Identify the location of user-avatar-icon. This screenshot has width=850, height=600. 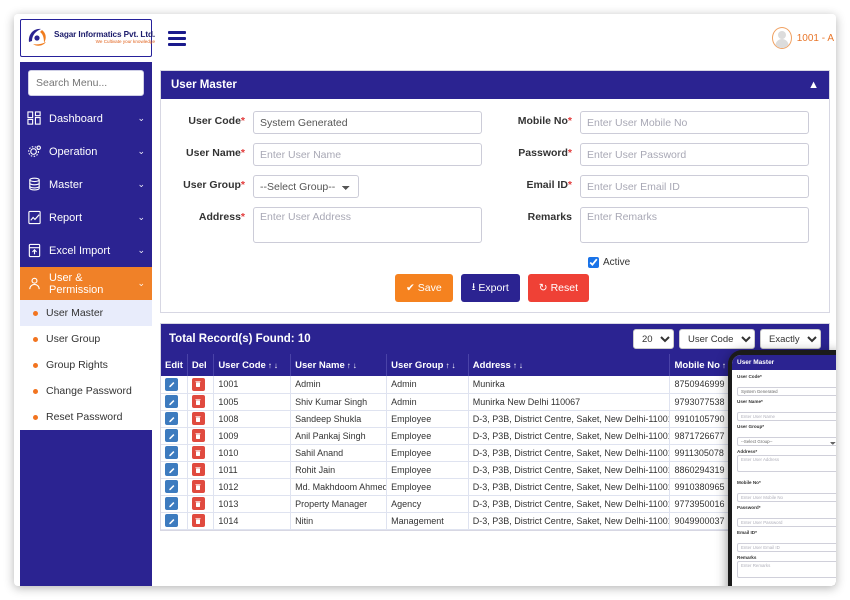
(781, 38).